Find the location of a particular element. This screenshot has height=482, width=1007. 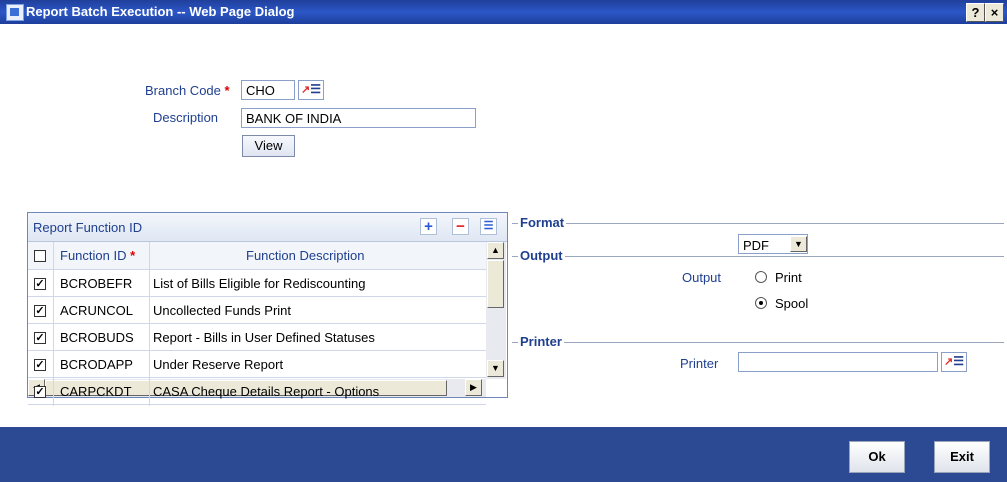

printer-input is located at coordinates (838, 362).